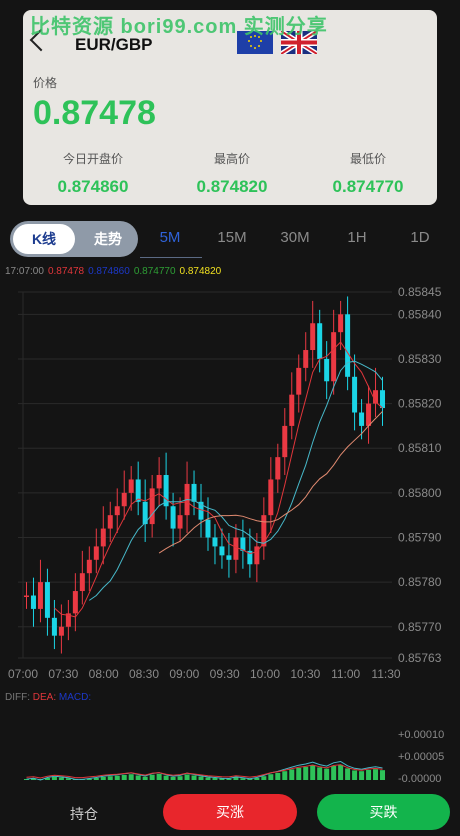 Image resolution: width=460 pixels, height=836 pixels. Describe the element at coordinates (421, 757) in the screenshot. I see `macd-tick-label: +0.00005` at that location.